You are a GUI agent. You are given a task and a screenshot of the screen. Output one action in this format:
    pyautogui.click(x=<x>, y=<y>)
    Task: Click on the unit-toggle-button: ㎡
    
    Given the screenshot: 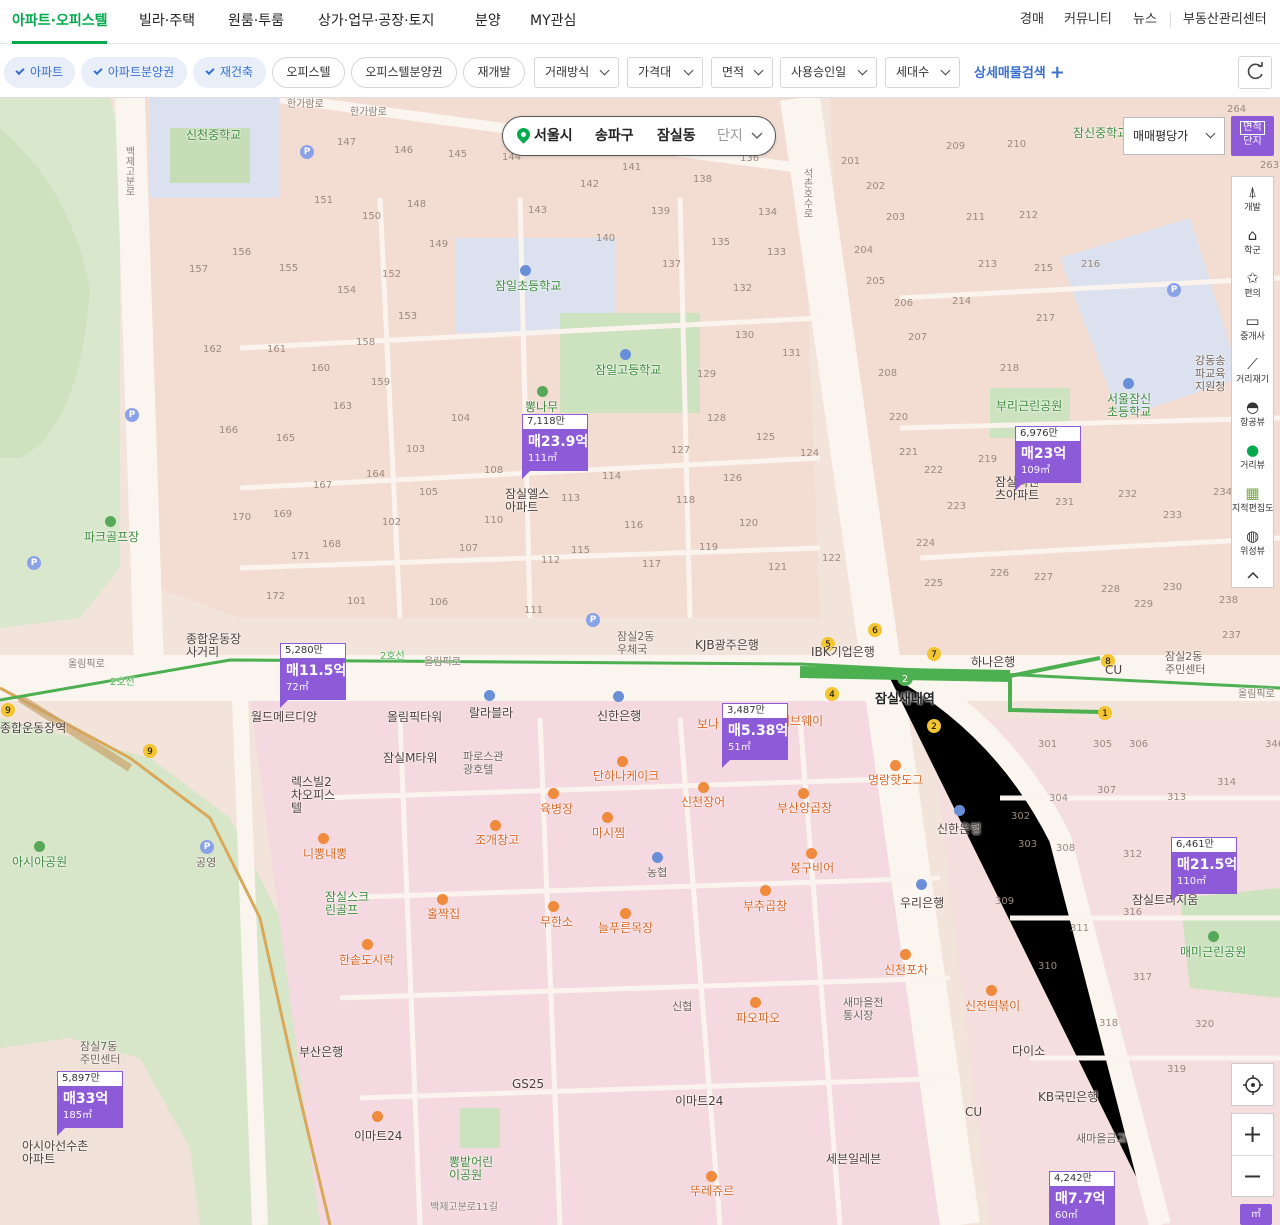 What is the action you would take?
    pyautogui.click(x=1256, y=1214)
    